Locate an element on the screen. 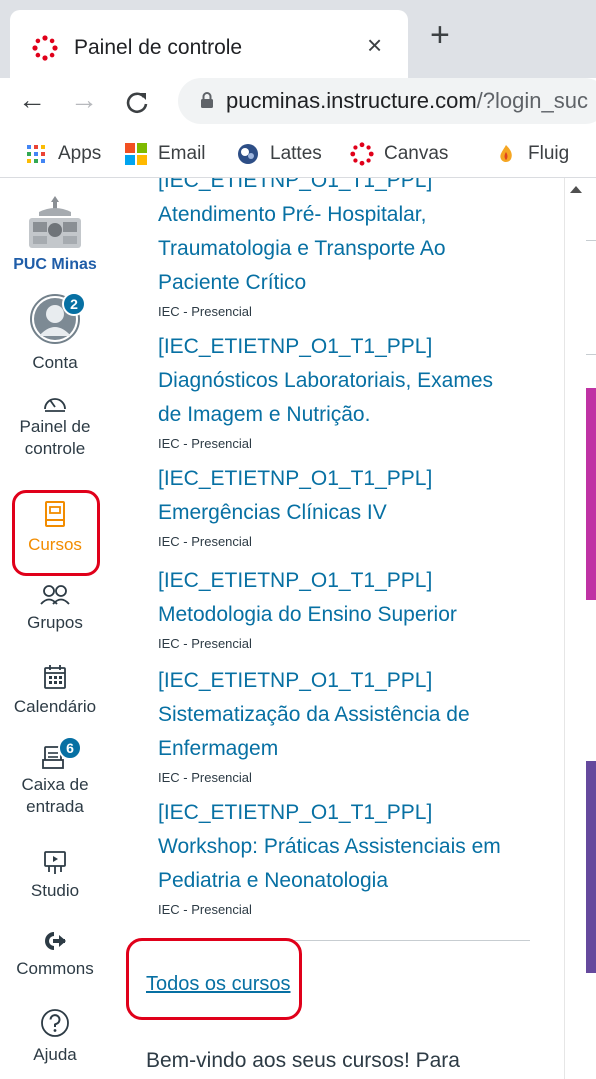 This screenshot has width=596, height=1079. windows-logo-icon is located at coordinates (136, 154).